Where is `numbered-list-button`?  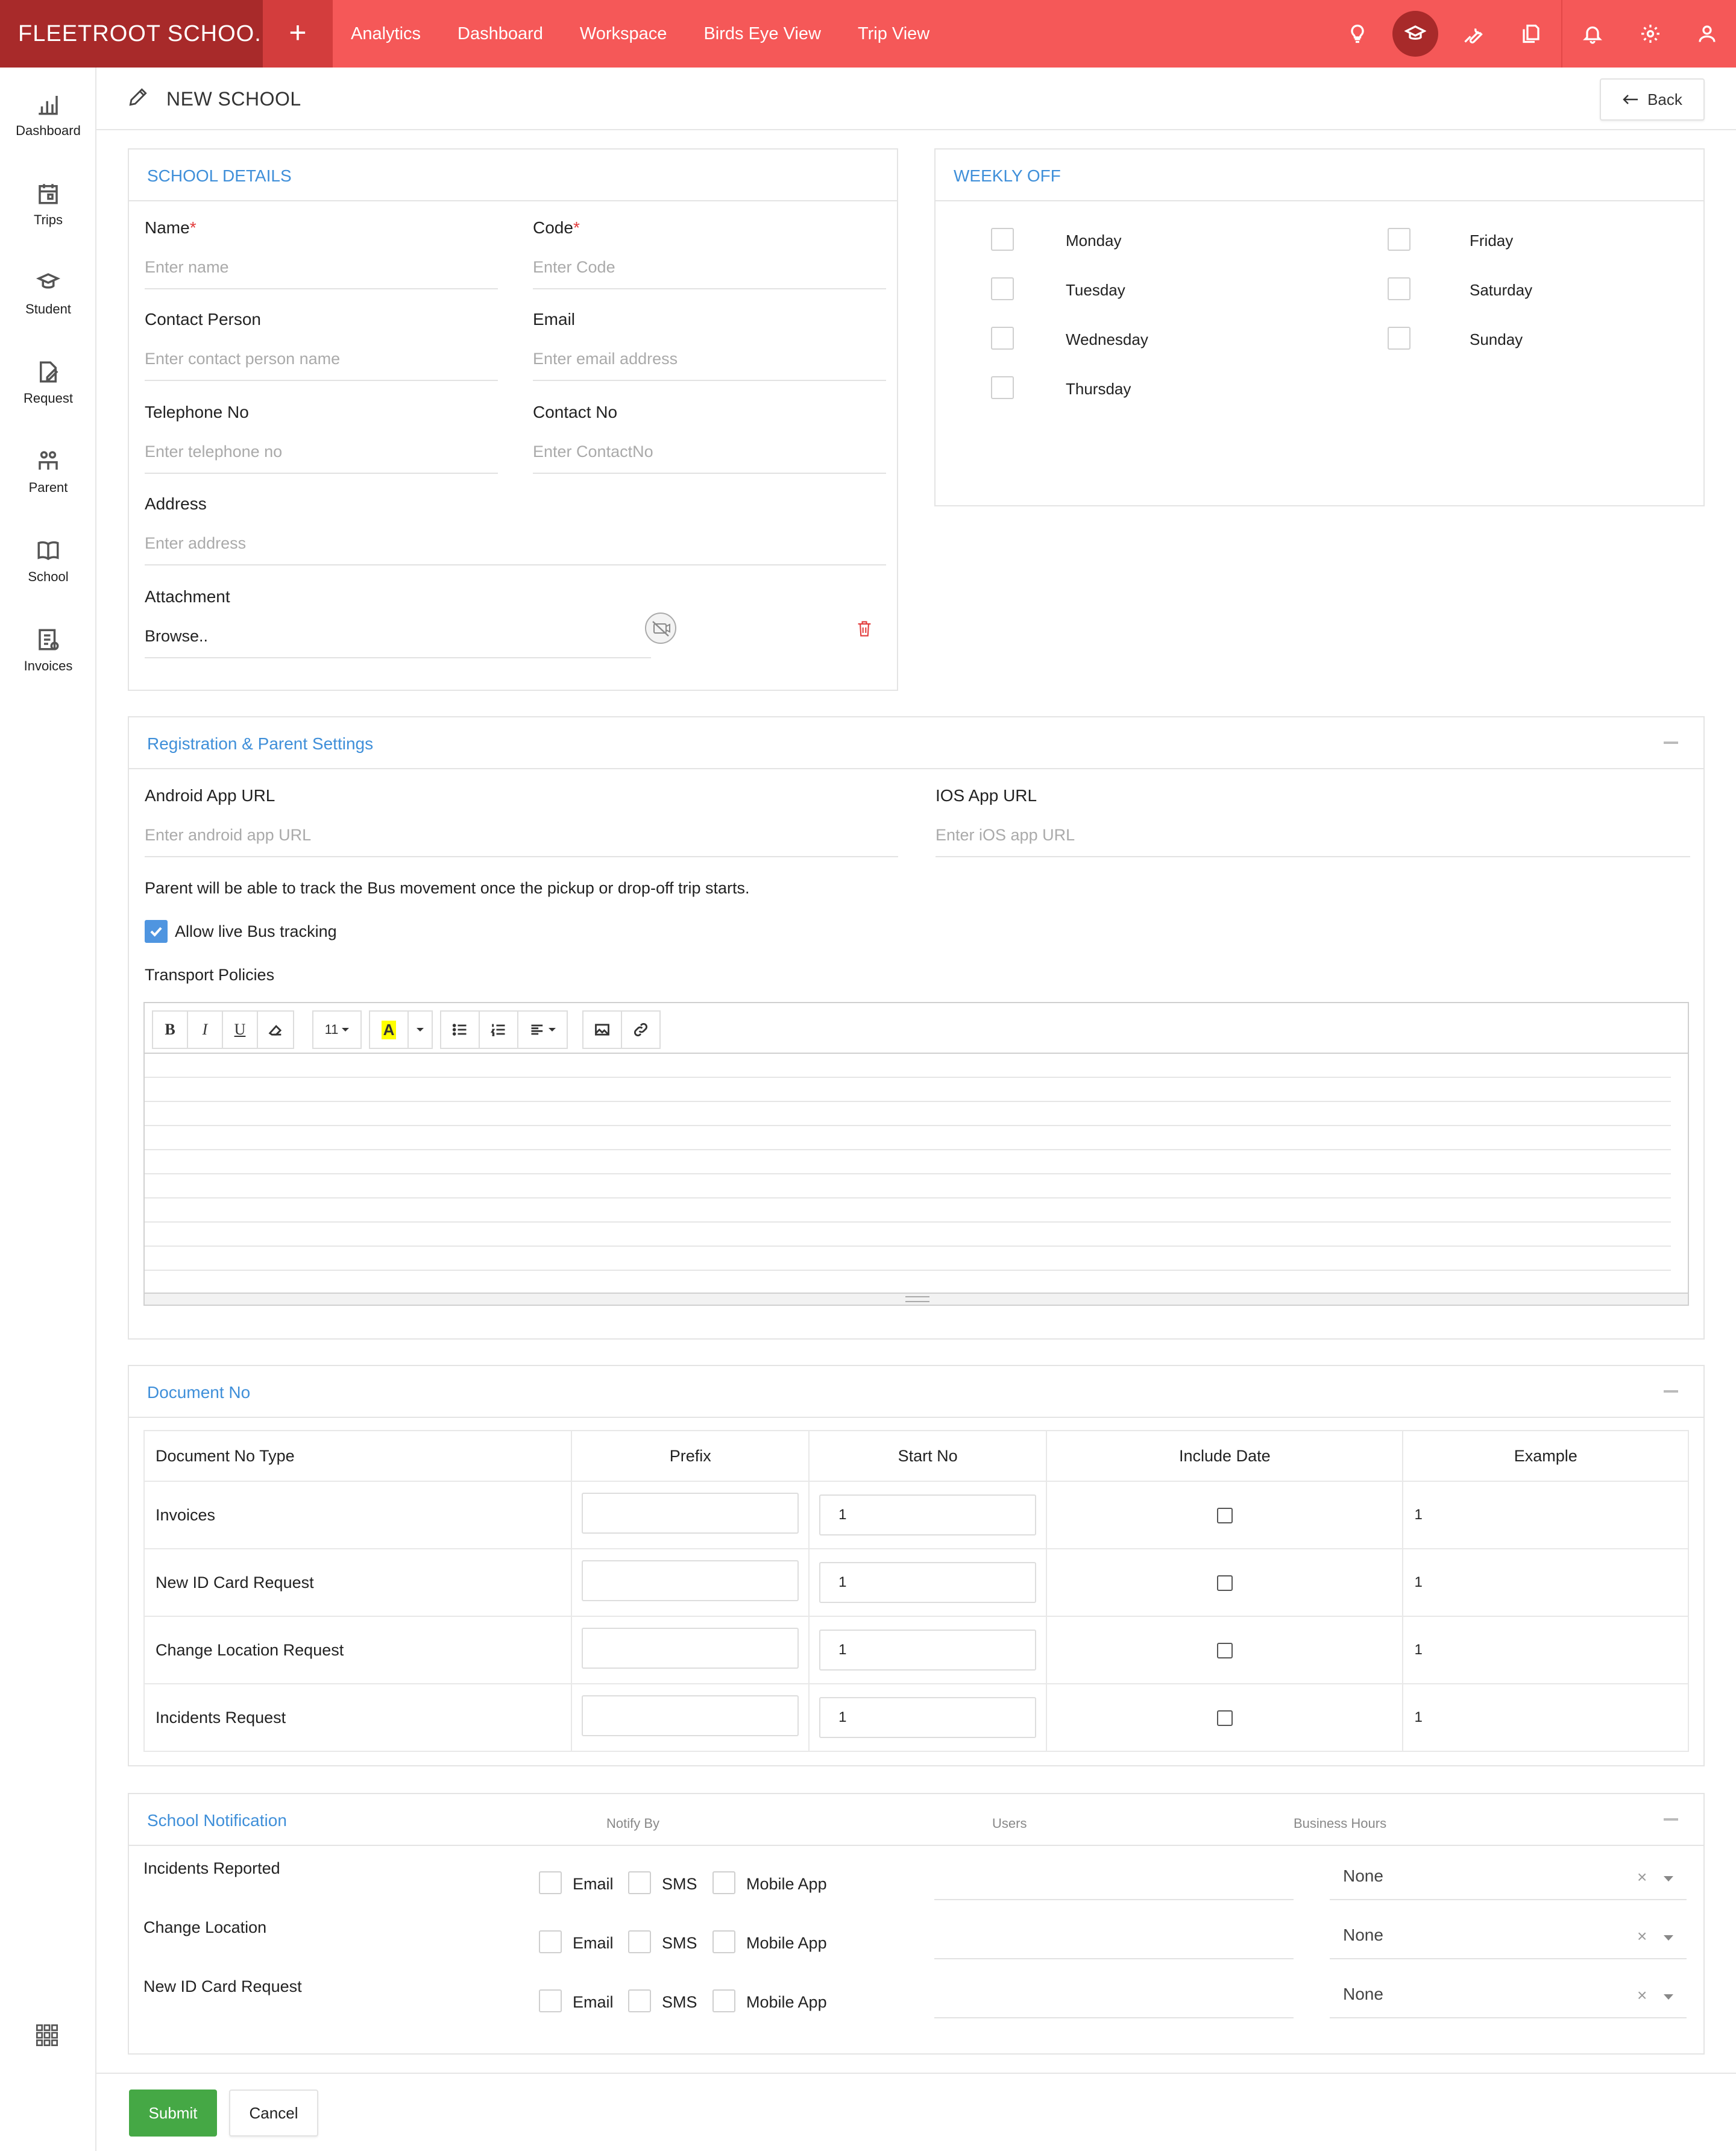
numbered-list-button is located at coordinates (498, 1029).